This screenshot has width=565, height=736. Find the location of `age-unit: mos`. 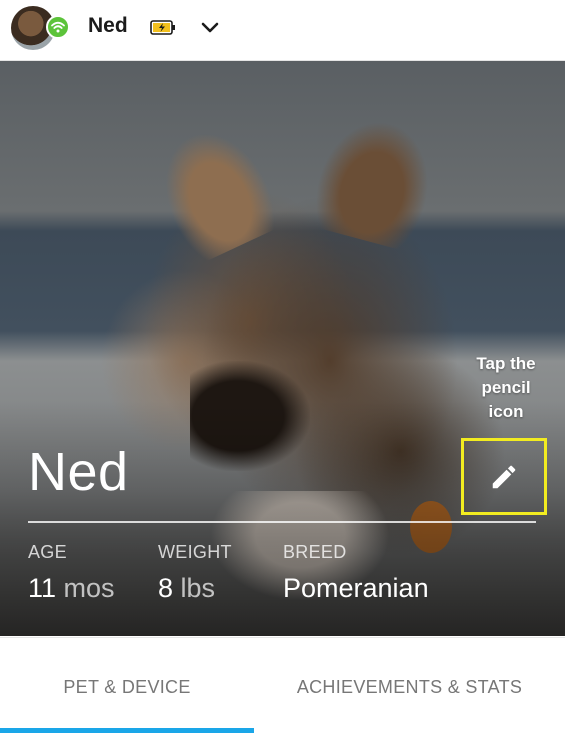

age-unit: mos is located at coordinates (89, 588).